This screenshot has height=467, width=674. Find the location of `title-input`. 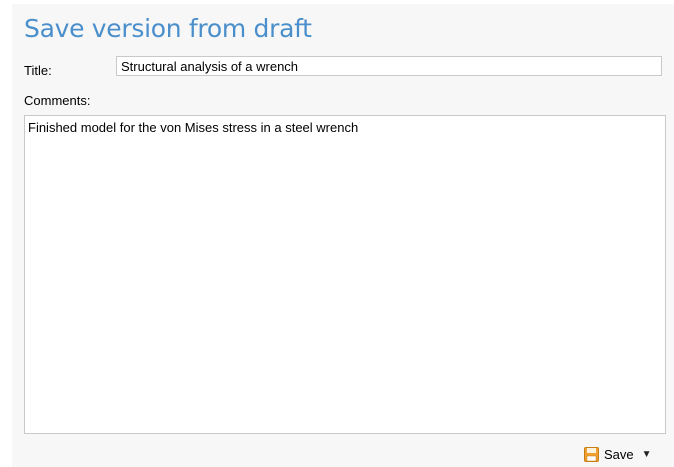

title-input is located at coordinates (389, 66).